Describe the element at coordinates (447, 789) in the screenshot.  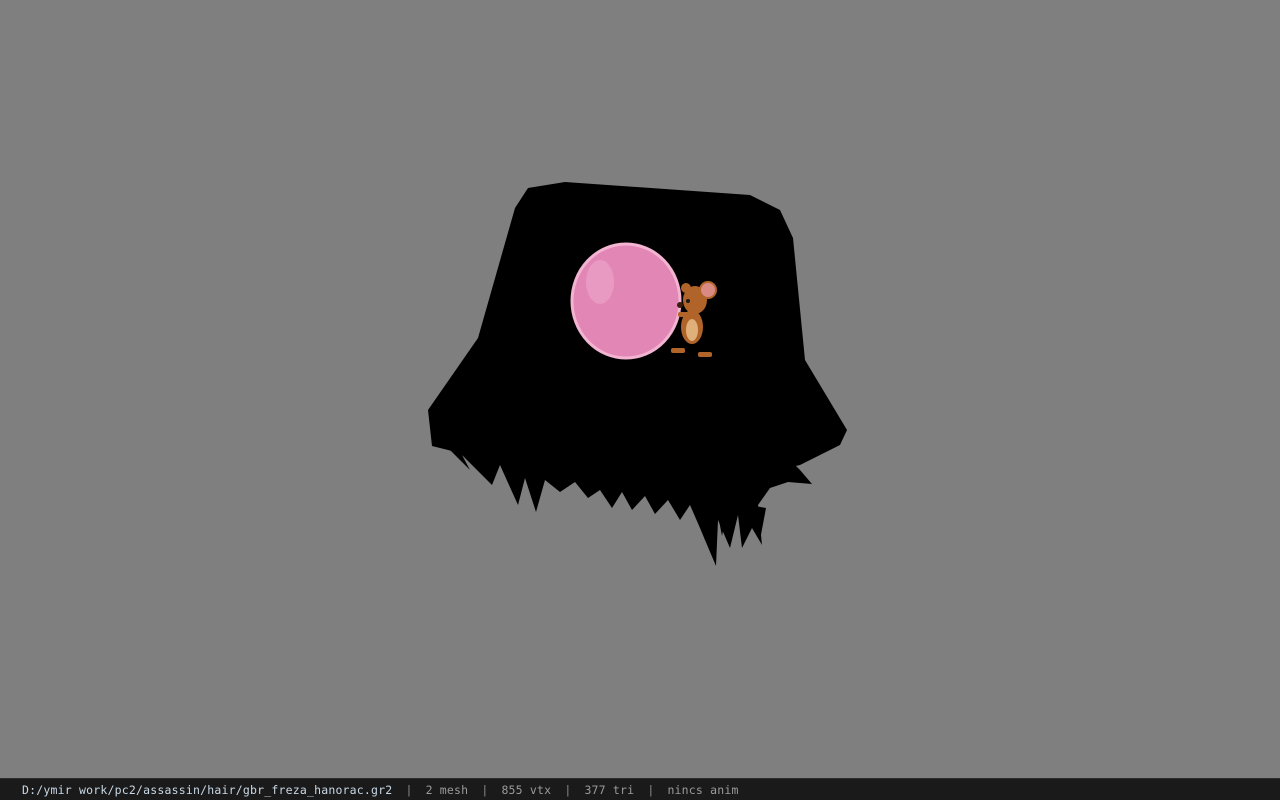
I see `mesh-count: 2 mesh` at that location.